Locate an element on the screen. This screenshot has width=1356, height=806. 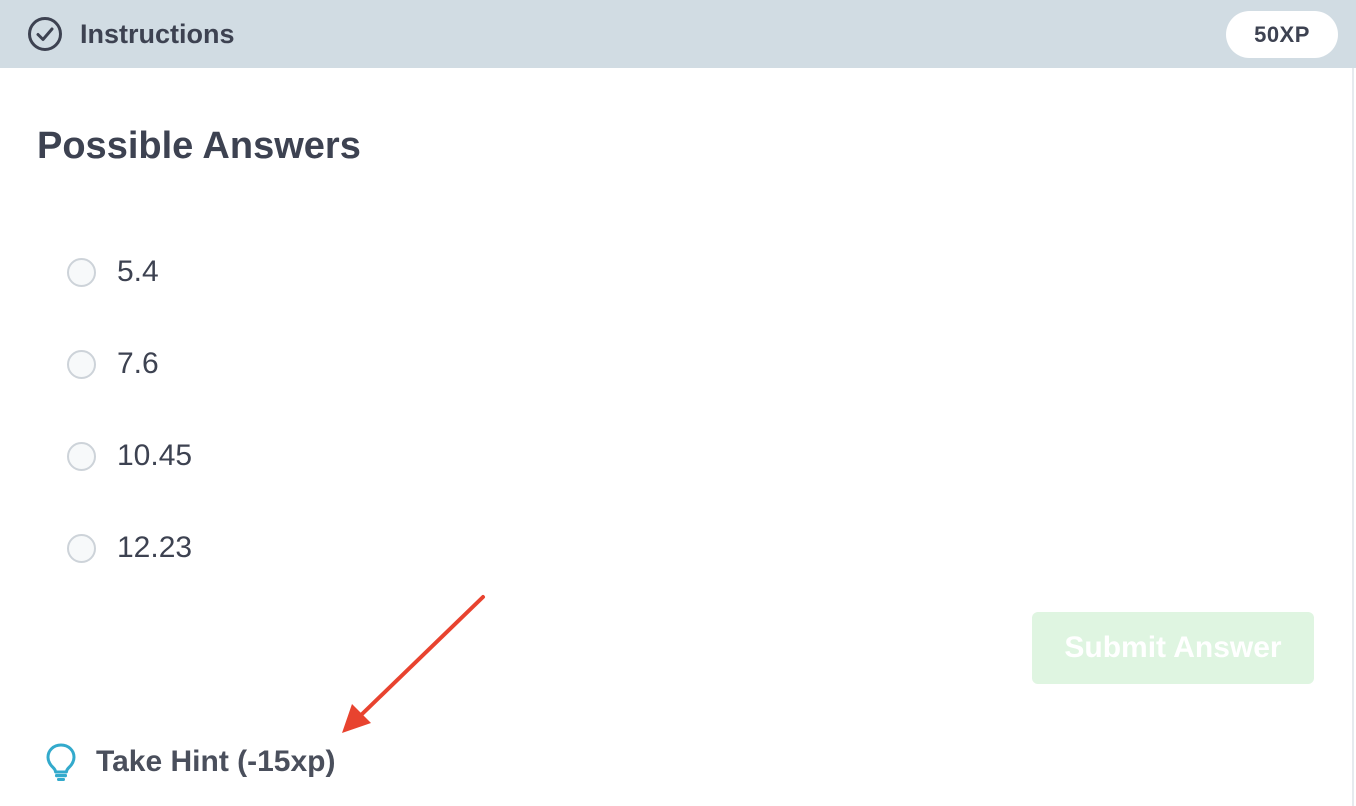
lightbulb-icon is located at coordinates (61, 762).